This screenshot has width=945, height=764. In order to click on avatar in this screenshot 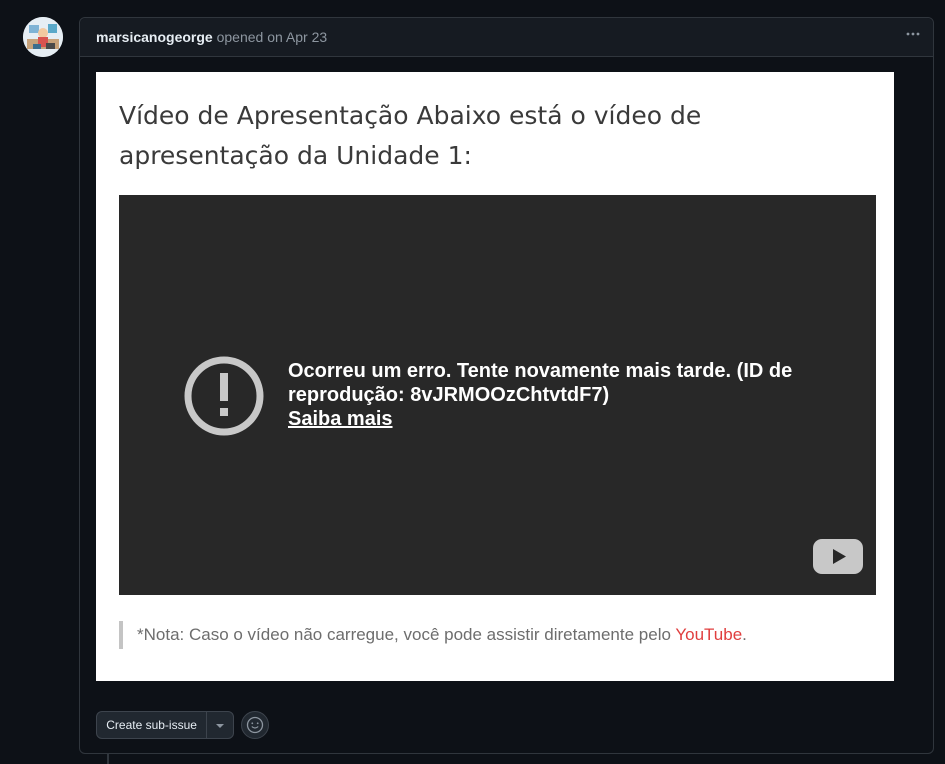, I will do `click(43, 37)`.